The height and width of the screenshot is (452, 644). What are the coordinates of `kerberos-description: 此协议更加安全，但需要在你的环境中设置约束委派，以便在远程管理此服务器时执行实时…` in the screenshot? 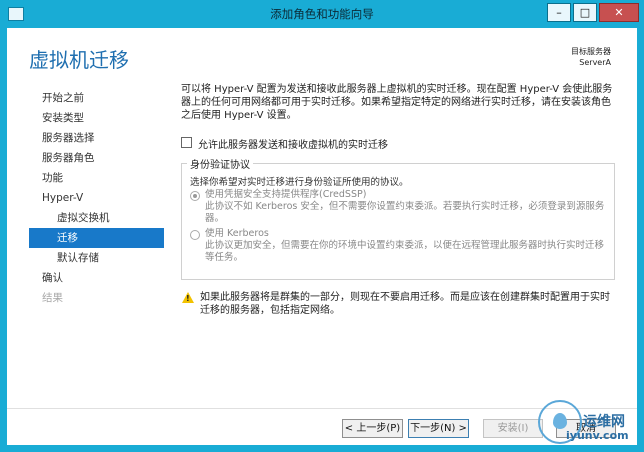 It's located at (405, 251).